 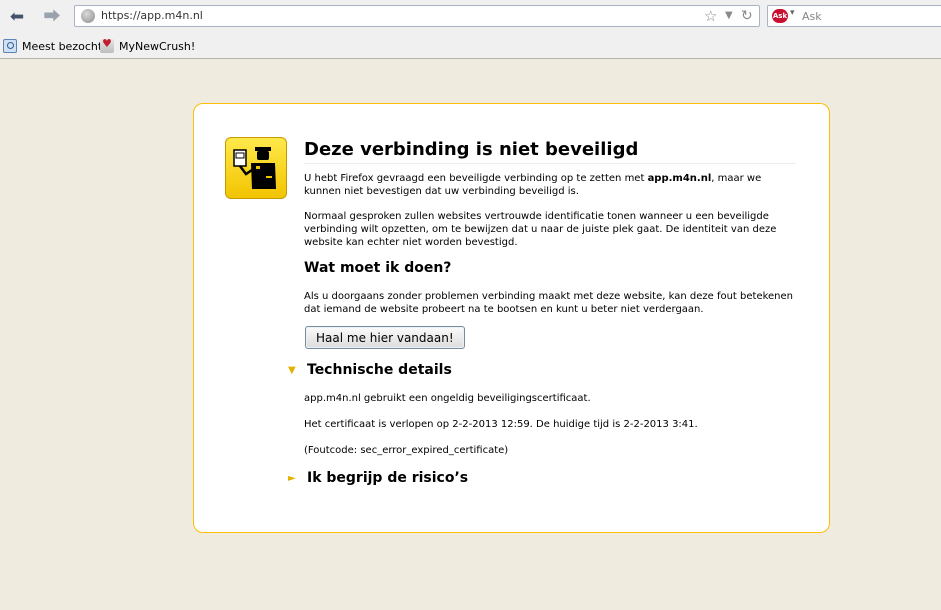 I want to click on technical-details-expander: ▼ Technische details, so click(x=370, y=370).